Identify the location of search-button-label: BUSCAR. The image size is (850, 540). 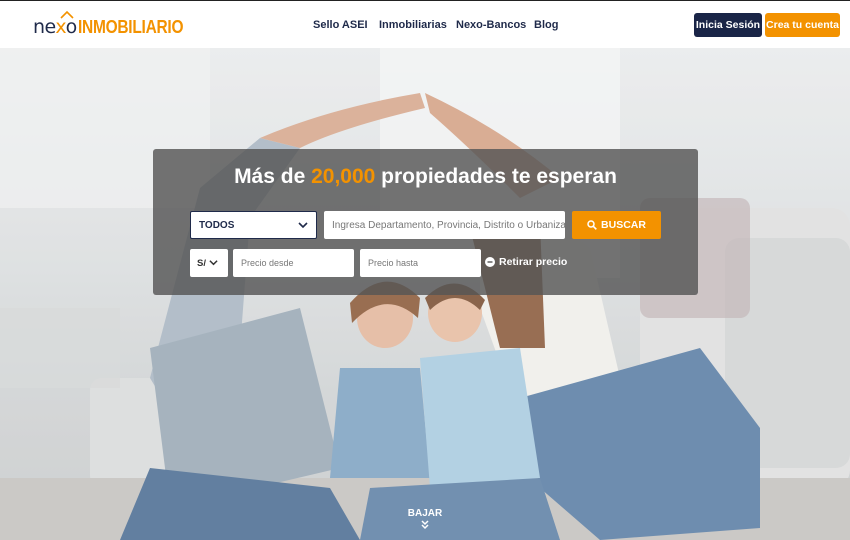
(623, 225).